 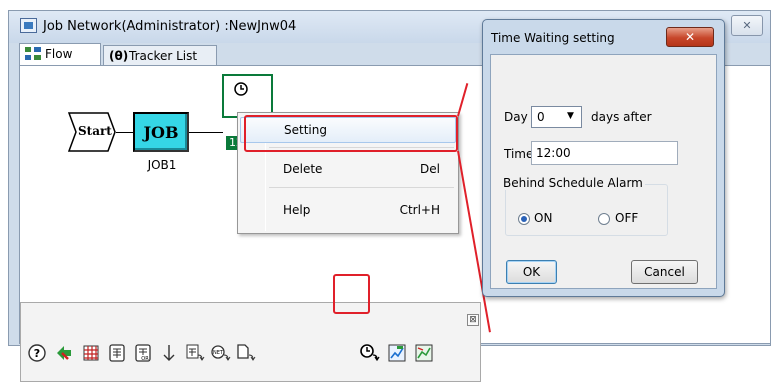 I want to click on window-close-button: ✕, so click(x=747, y=25).